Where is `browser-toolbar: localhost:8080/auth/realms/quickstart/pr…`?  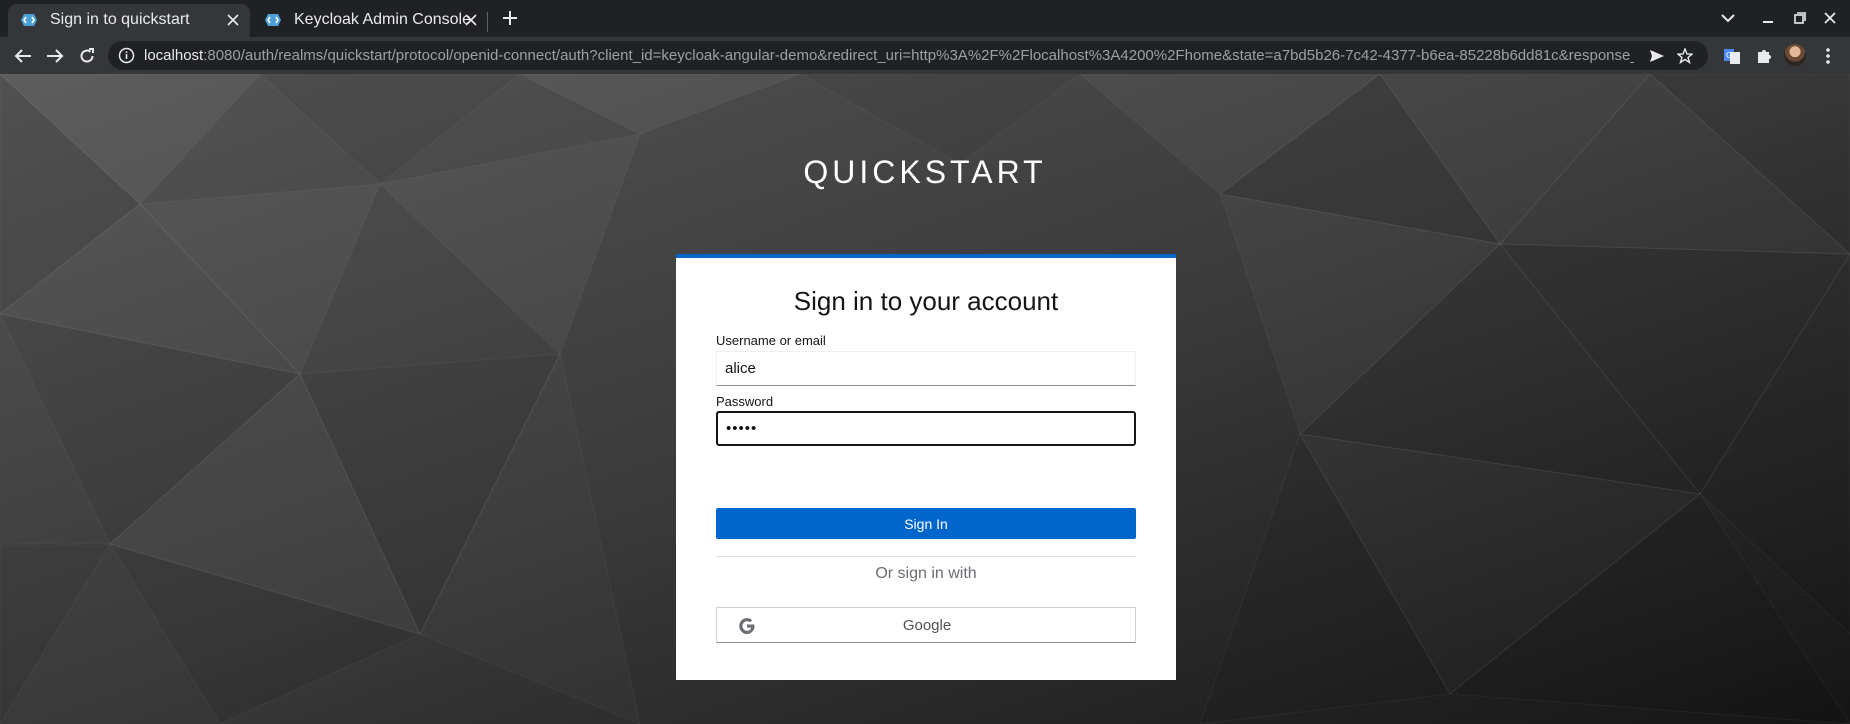 browser-toolbar: localhost:8080/auth/realms/quickstart/pr… is located at coordinates (925, 55).